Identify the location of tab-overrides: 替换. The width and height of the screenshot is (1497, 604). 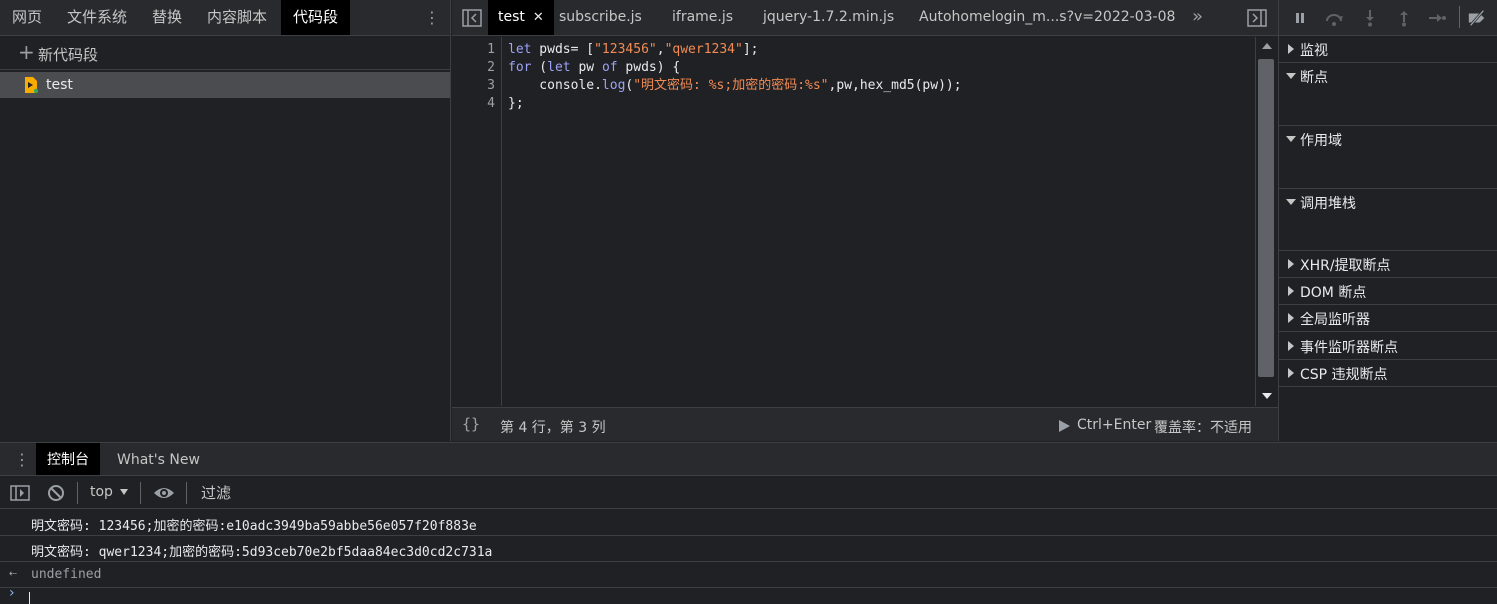
(167, 17).